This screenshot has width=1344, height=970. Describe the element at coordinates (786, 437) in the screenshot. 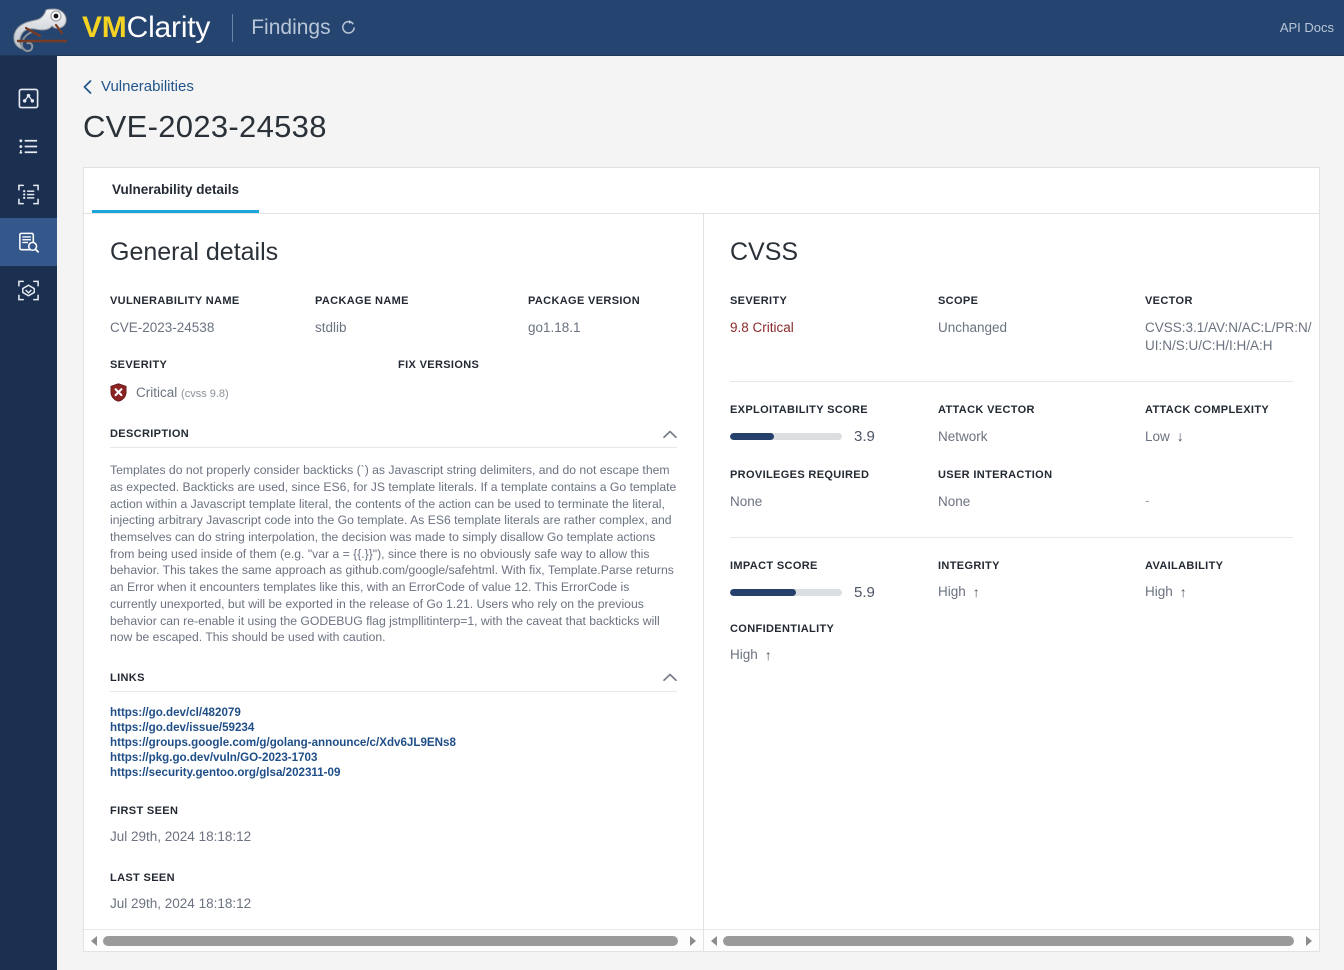

I see `exploitability-progress-bar` at that location.